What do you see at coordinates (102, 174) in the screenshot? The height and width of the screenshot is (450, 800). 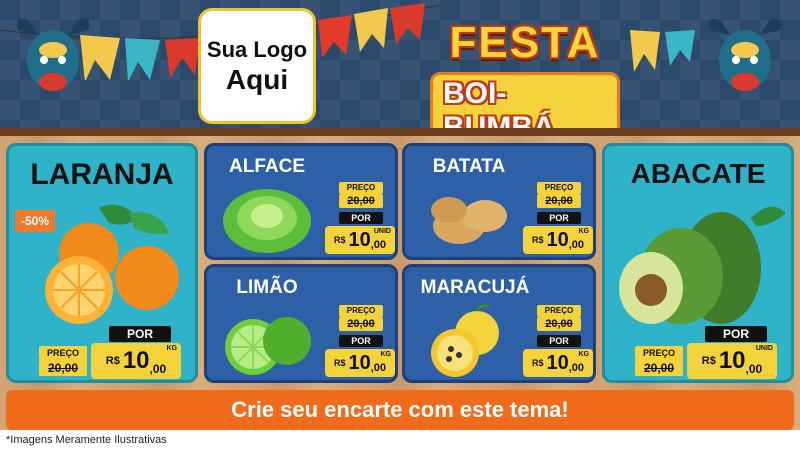 I see `product-name: LARANJA` at bounding box center [102, 174].